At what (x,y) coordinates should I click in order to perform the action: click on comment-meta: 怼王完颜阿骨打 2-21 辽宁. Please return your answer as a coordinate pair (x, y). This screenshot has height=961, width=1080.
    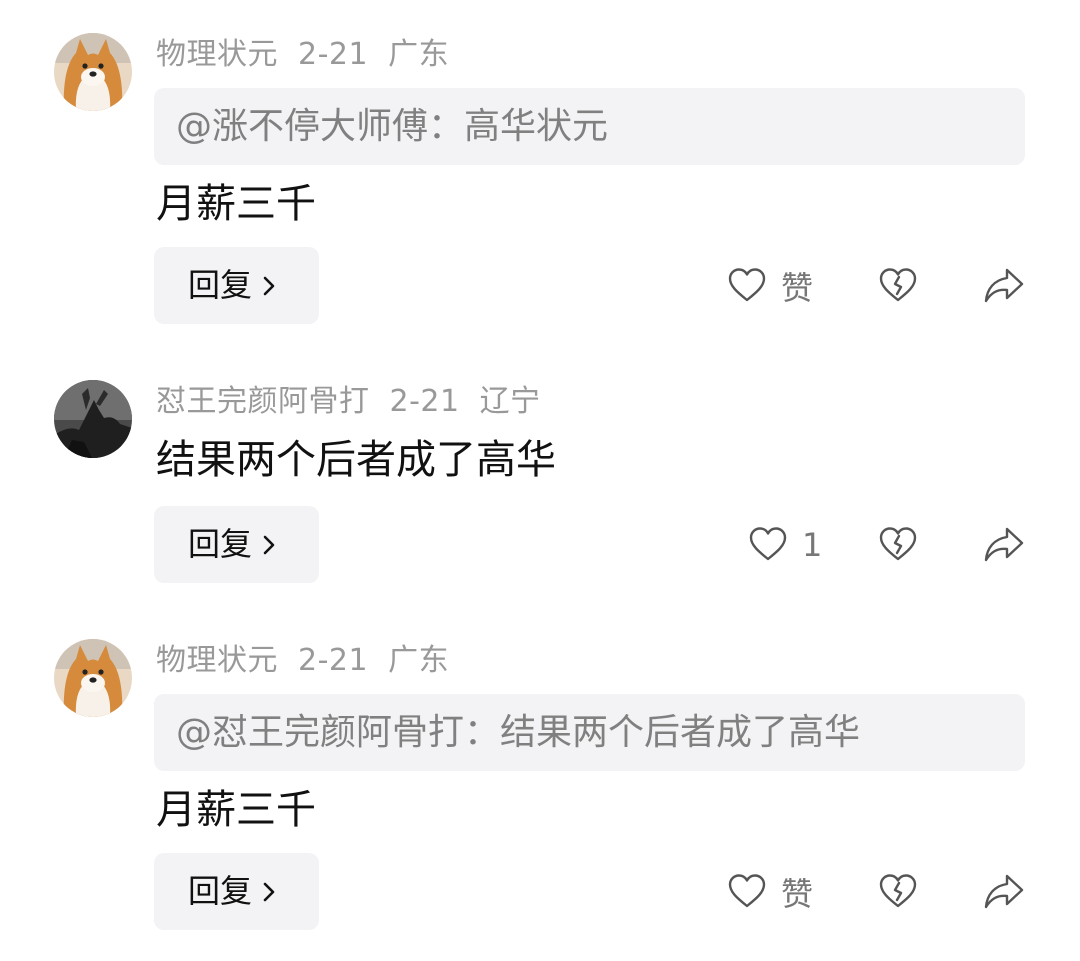
    Looking at the image, I should click on (358, 402).